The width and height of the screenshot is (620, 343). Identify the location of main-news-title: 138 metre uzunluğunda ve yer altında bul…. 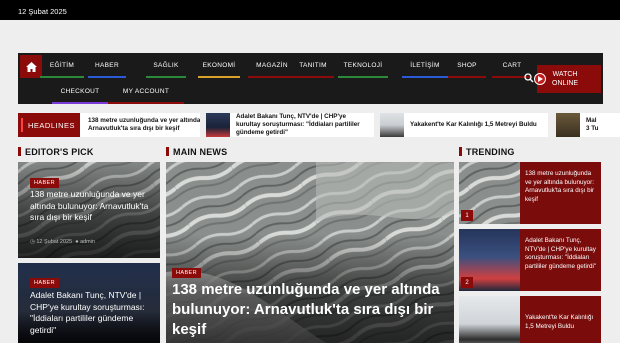
(307, 310).